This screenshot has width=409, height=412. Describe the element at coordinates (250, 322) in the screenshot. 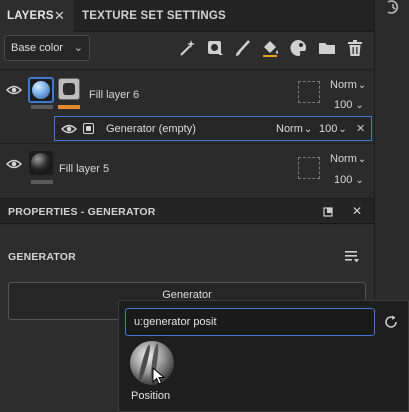

I see `search-input` at that location.